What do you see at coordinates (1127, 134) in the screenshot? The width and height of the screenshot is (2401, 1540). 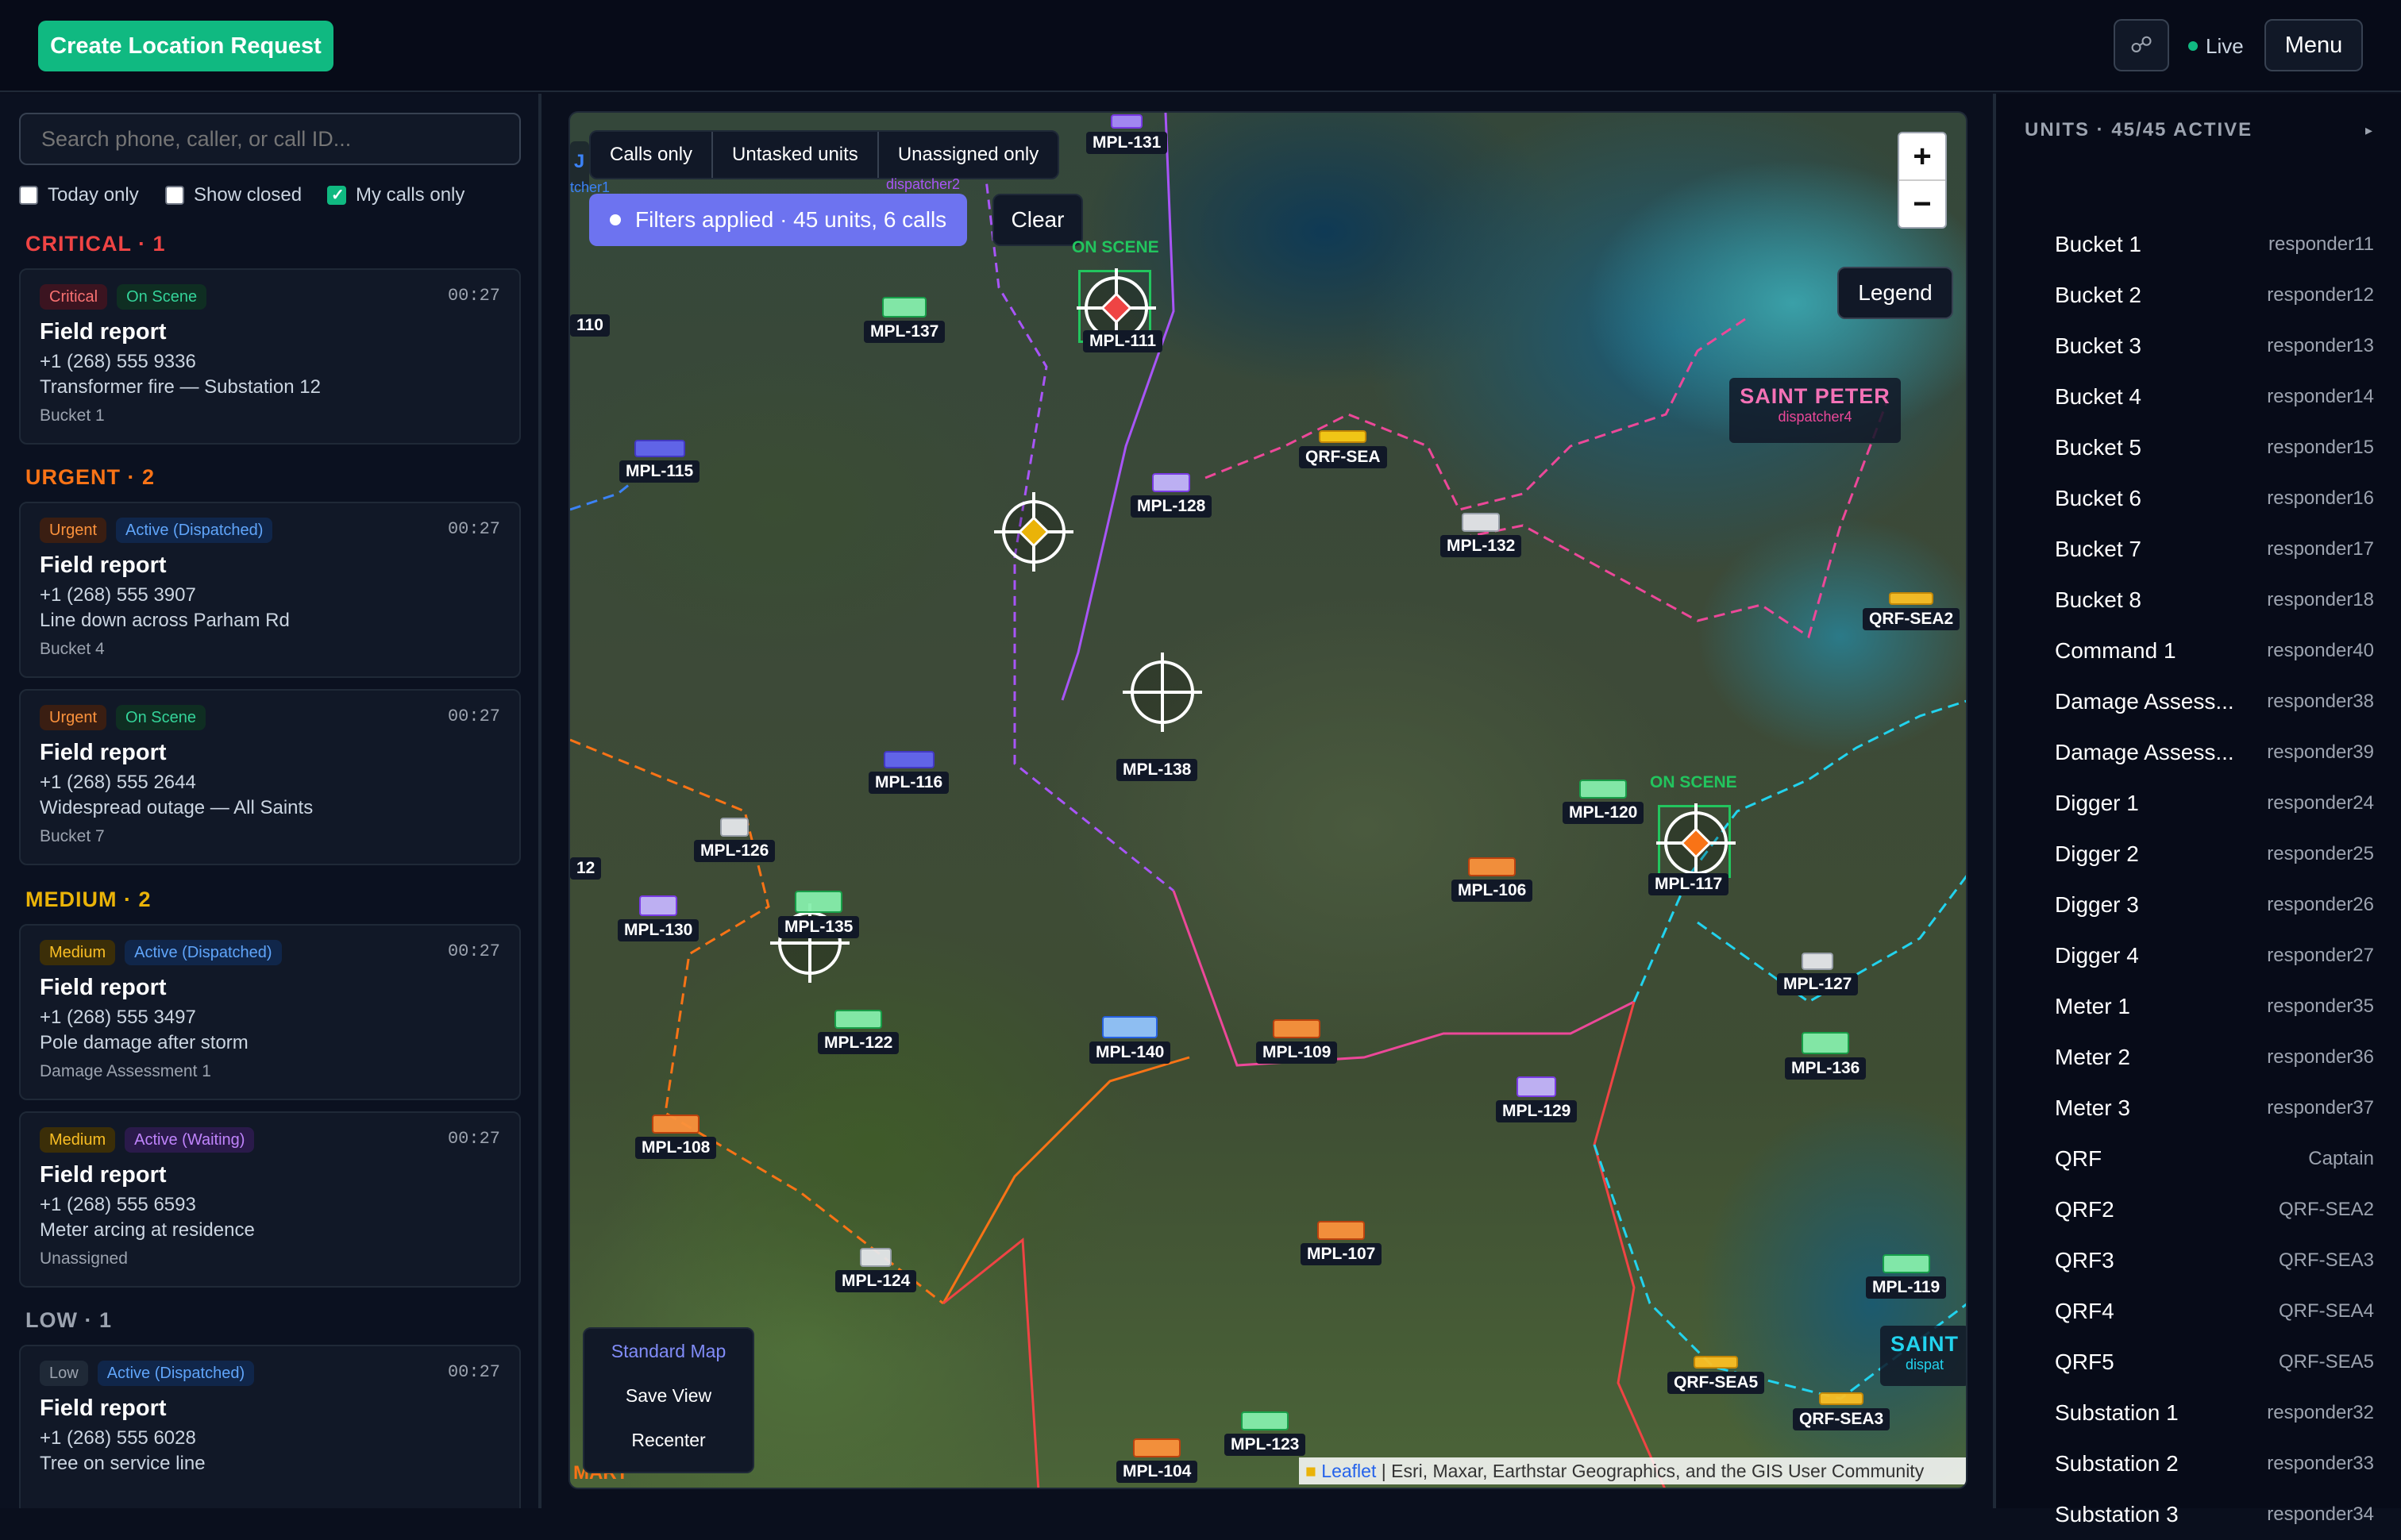 I see `unit-marker: MPL-131` at bounding box center [1127, 134].